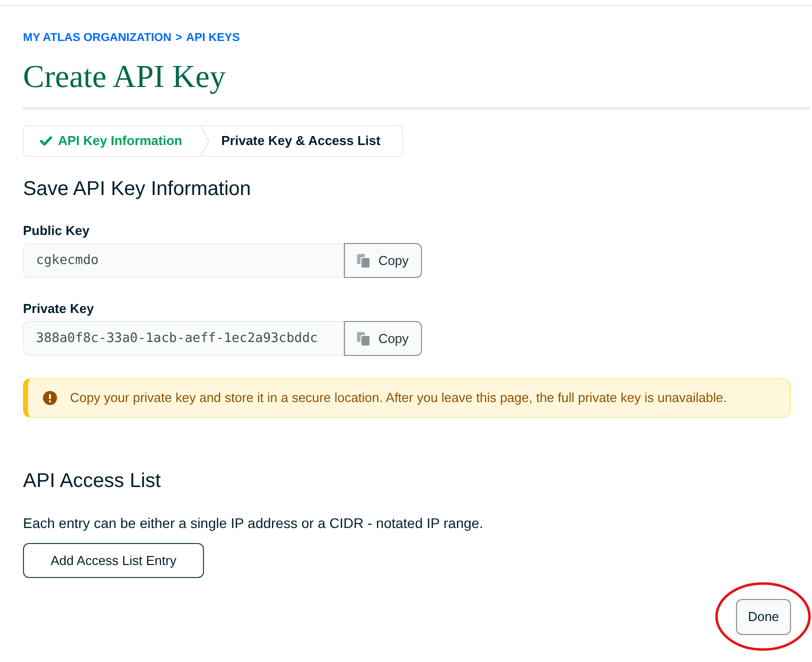 The width and height of the screenshot is (812, 662). What do you see at coordinates (50, 398) in the screenshot?
I see `warning-icon` at bounding box center [50, 398].